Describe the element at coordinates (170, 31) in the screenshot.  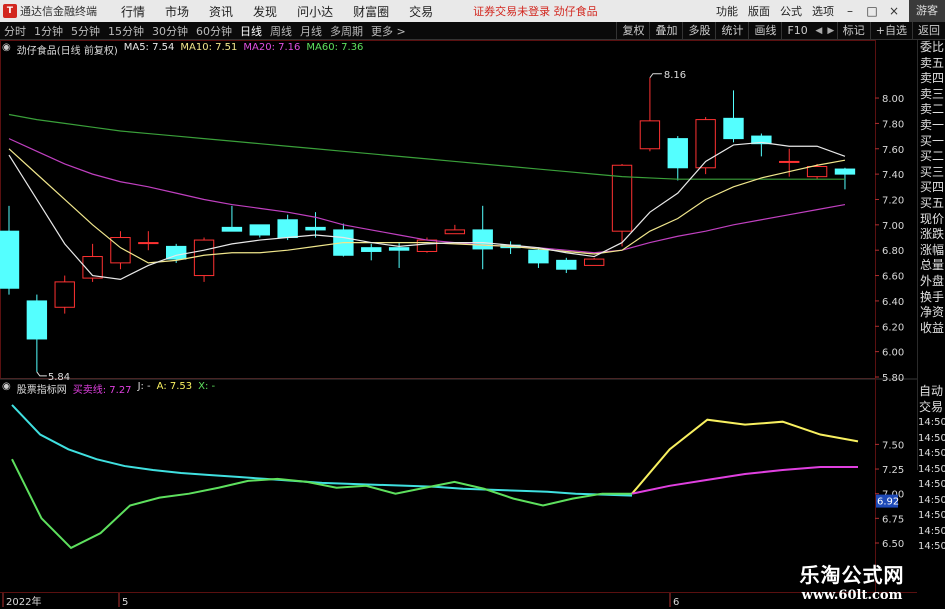
I see `period-30min: 30分钟` at that location.